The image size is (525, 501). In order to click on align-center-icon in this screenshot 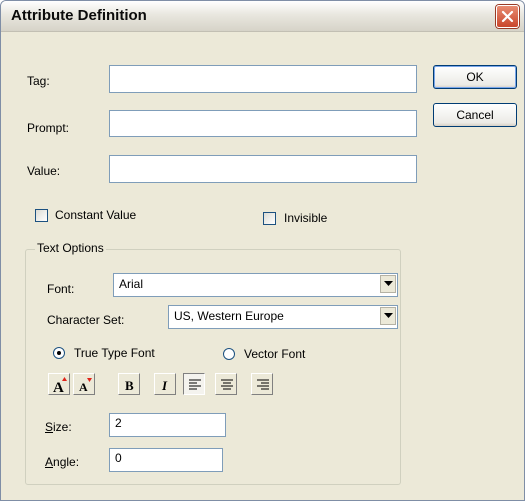, I will do `click(227, 384)`.